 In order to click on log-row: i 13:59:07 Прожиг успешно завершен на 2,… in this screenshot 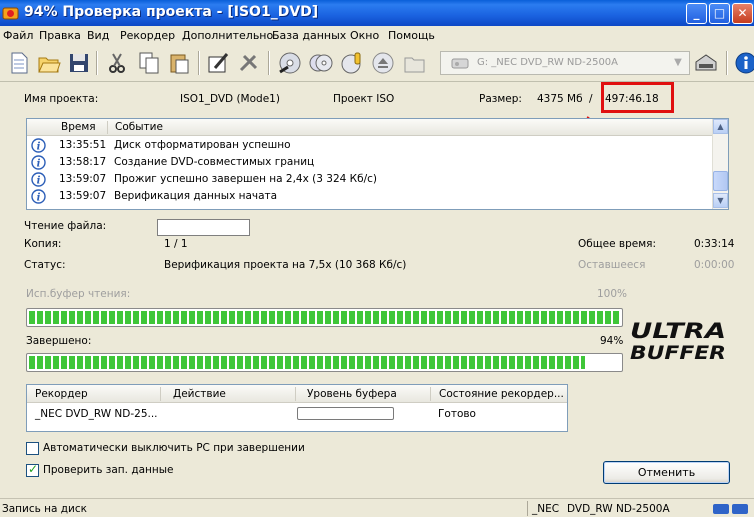, I will do `click(370, 179)`.